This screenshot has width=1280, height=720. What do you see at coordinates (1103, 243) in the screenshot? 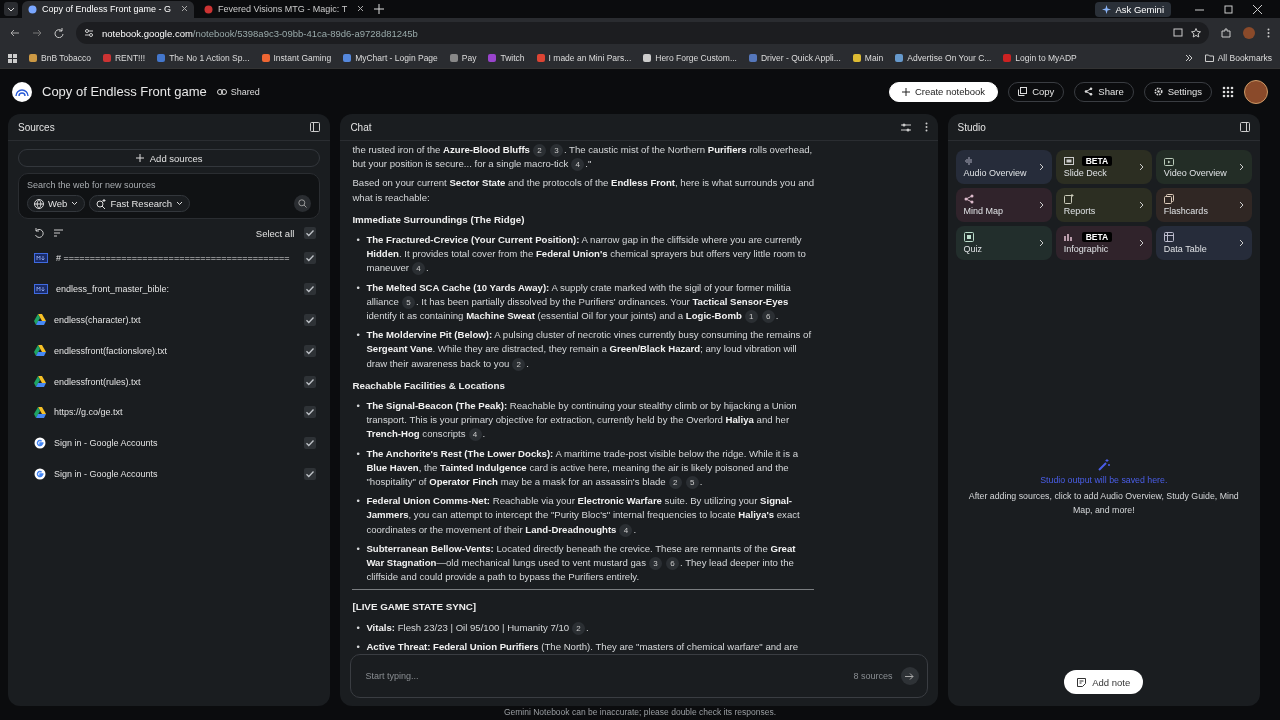
I see `studio-tile: BETA Infographic` at bounding box center [1103, 243].